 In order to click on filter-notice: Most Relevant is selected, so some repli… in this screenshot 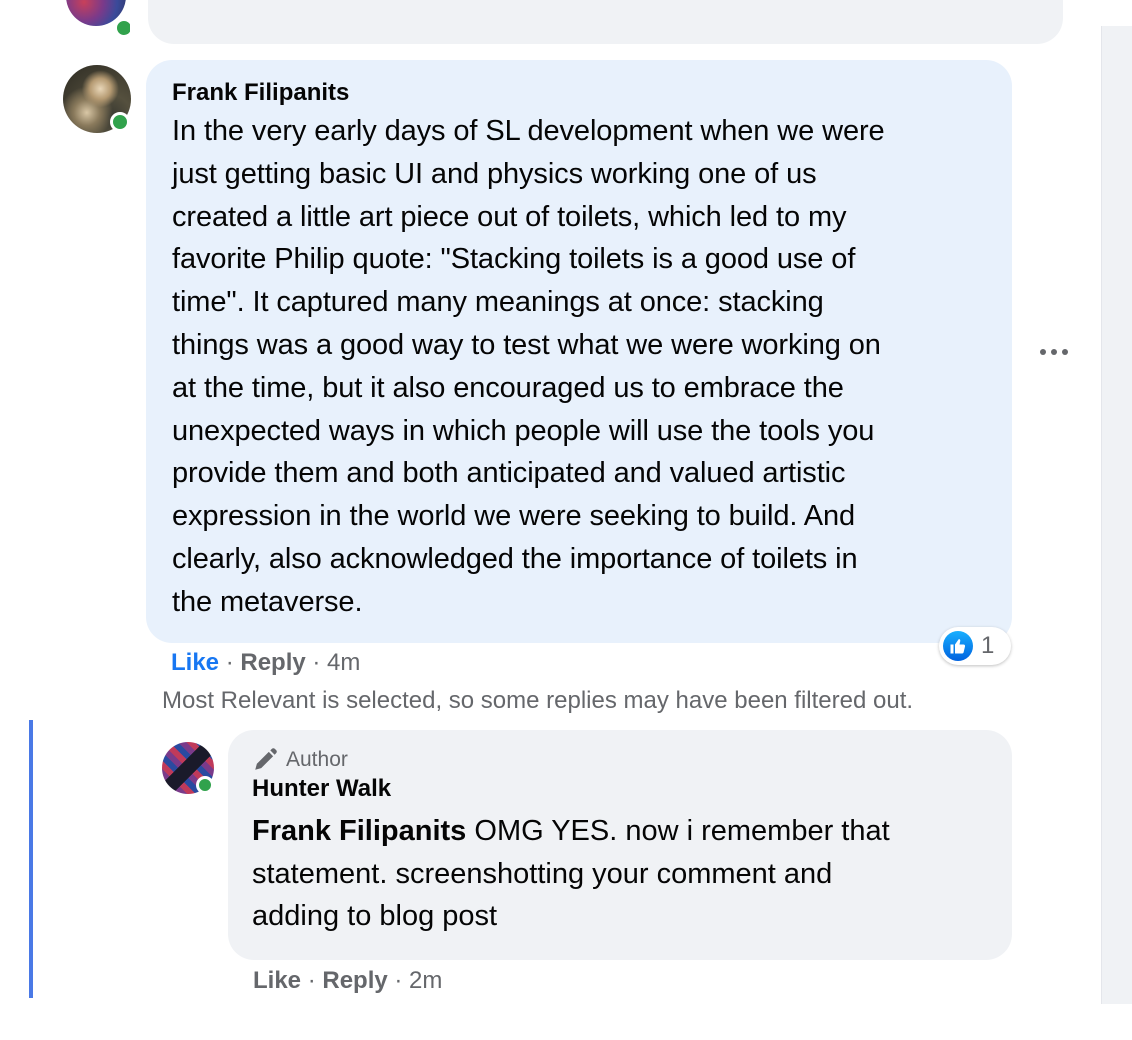, I will do `click(538, 700)`.